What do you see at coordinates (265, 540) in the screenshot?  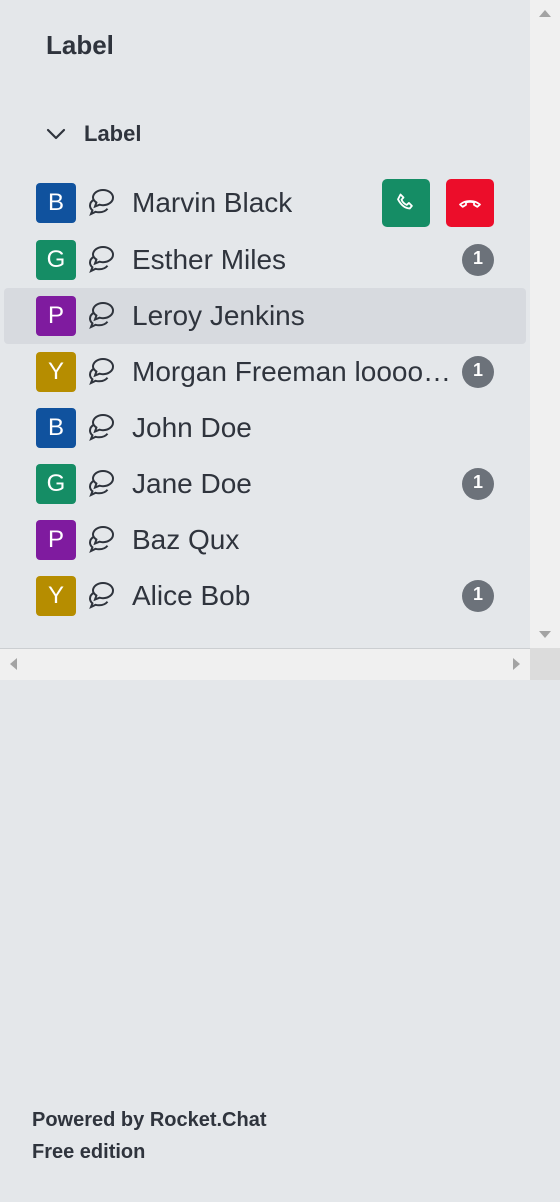 I see `room-item-baz-qux: P Baz Qux` at bounding box center [265, 540].